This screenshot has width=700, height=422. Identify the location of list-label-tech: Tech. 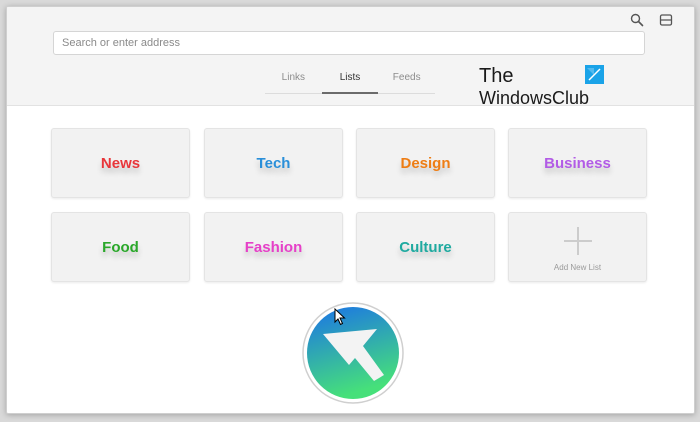
(273, 163).